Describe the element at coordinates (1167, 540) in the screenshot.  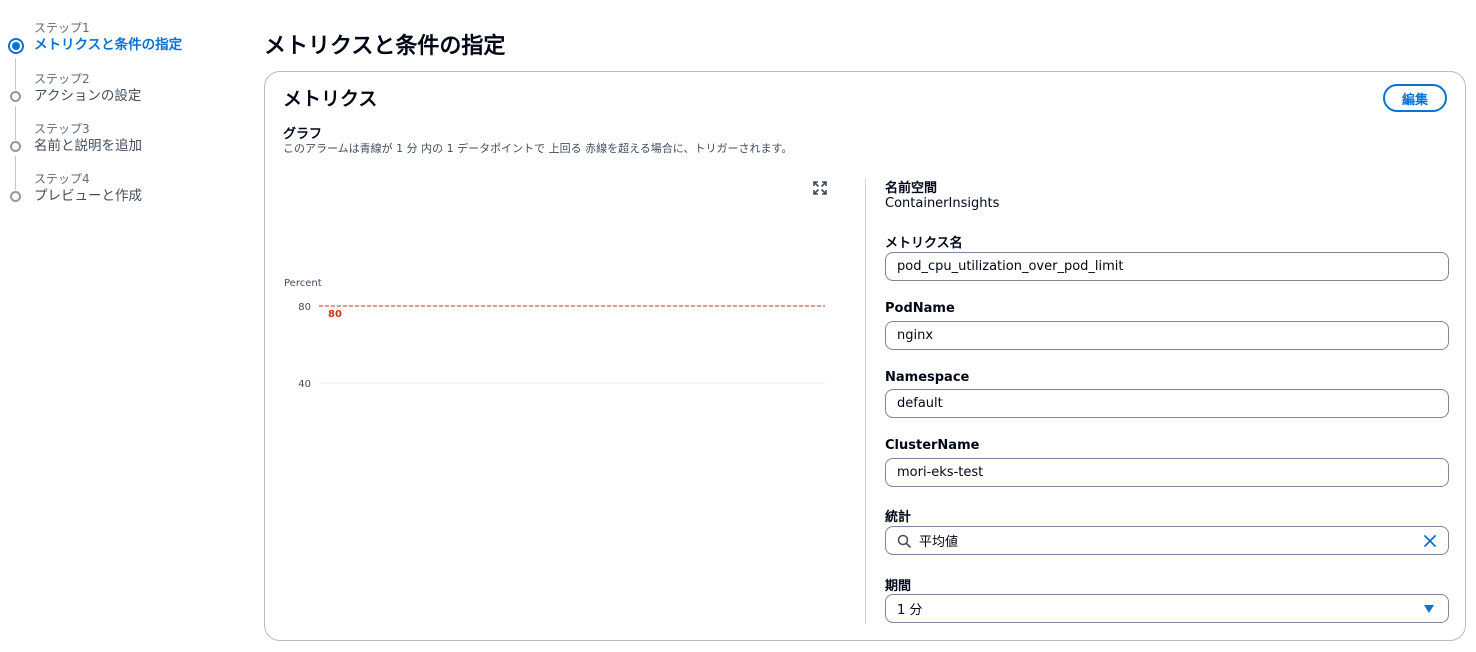
I see `statistic-field: 平均値` at that location.